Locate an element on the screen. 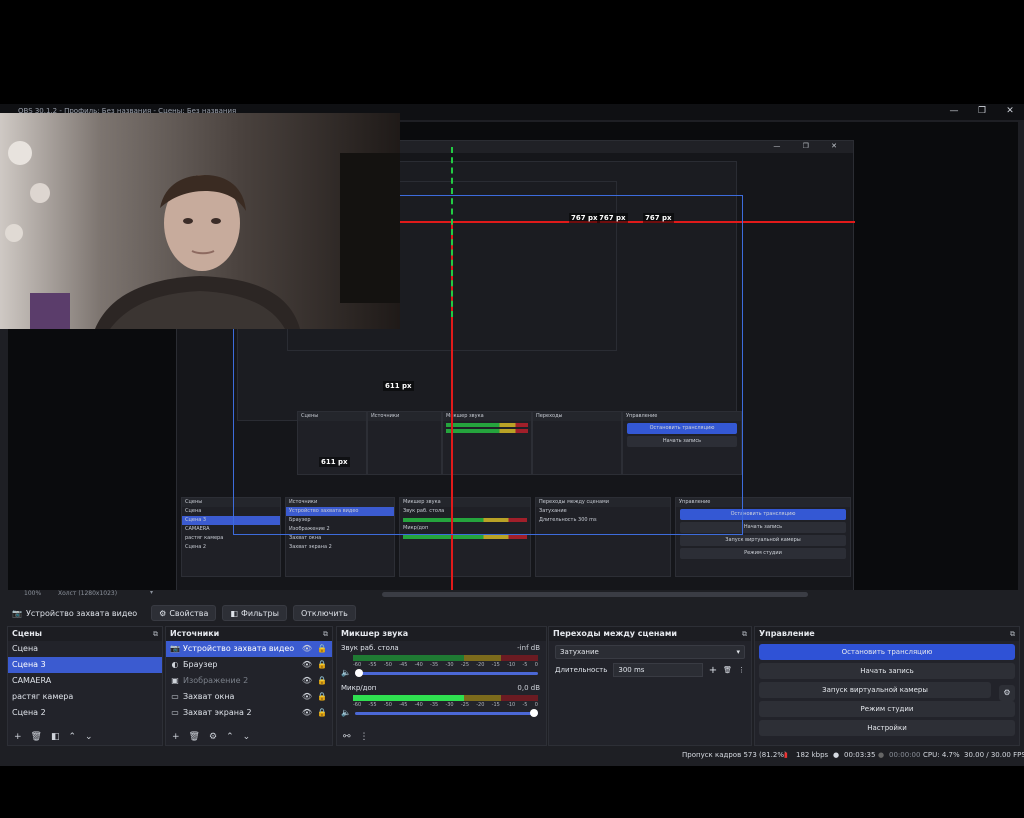  volume-meter is located at coordinates (445, 698).